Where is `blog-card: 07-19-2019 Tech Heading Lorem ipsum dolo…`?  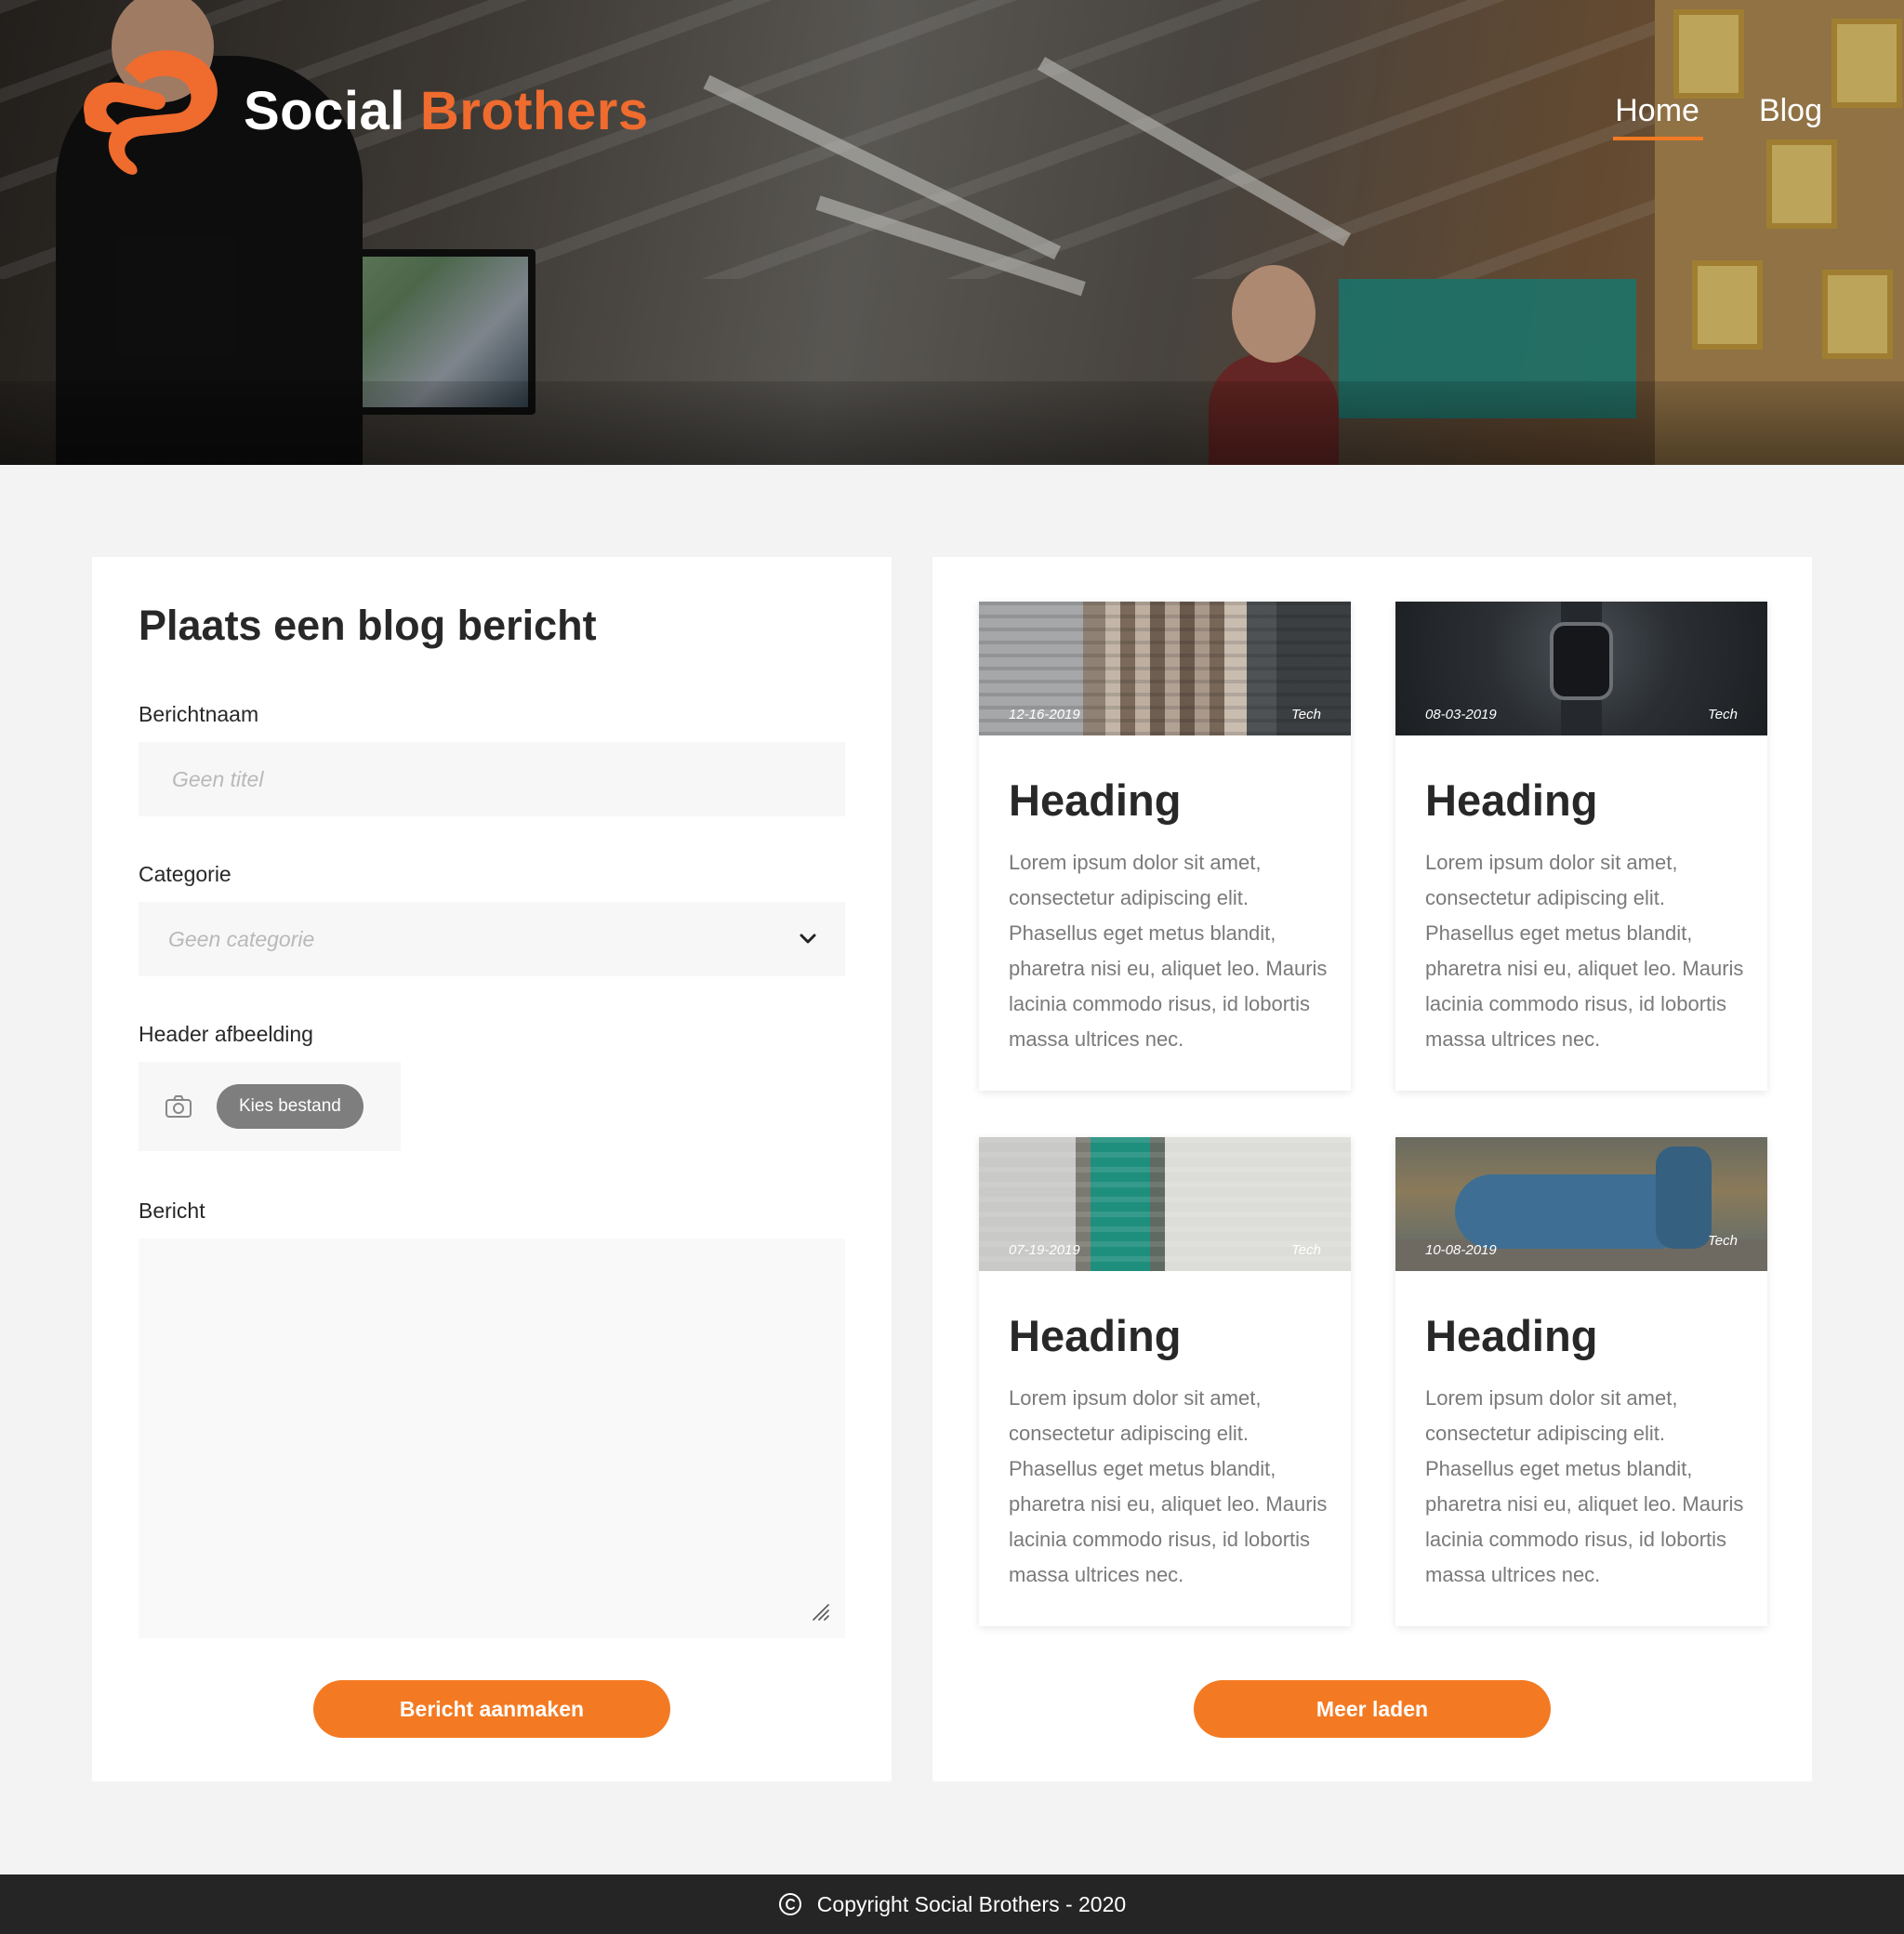 blog-card: 07-19-2019 Tech Heading Lorem ipsum dolo… is located at coordinates (1165, 1382).